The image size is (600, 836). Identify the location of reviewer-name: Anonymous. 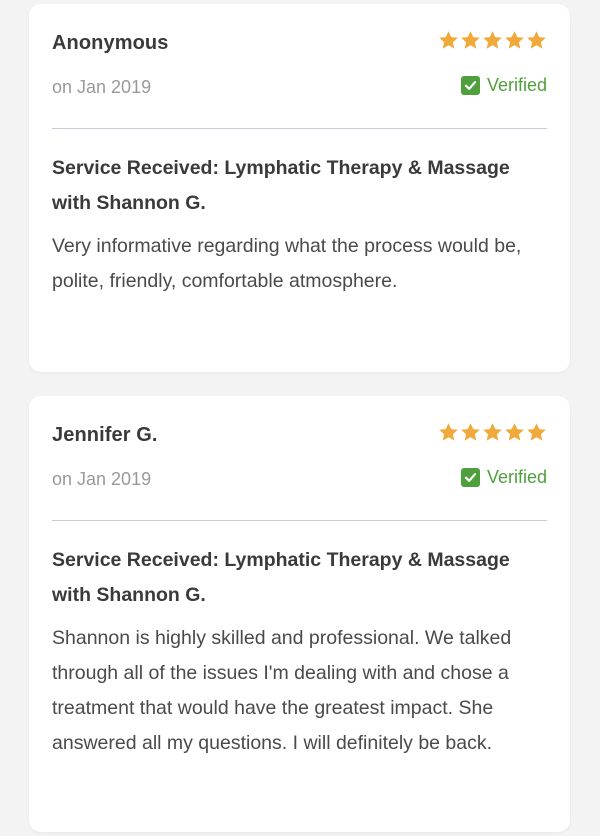
(110, 43).